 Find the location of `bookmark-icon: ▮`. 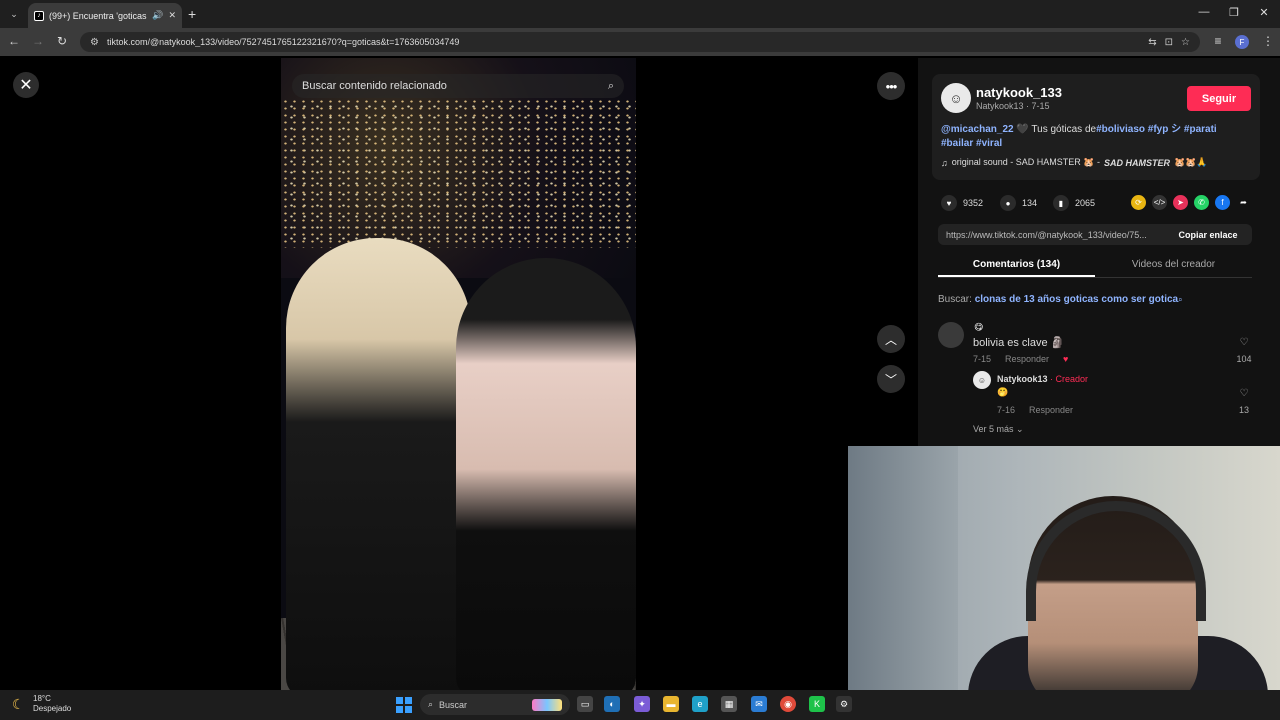

bookmark-icon: ▮ is located at coordinates (1061, 203).